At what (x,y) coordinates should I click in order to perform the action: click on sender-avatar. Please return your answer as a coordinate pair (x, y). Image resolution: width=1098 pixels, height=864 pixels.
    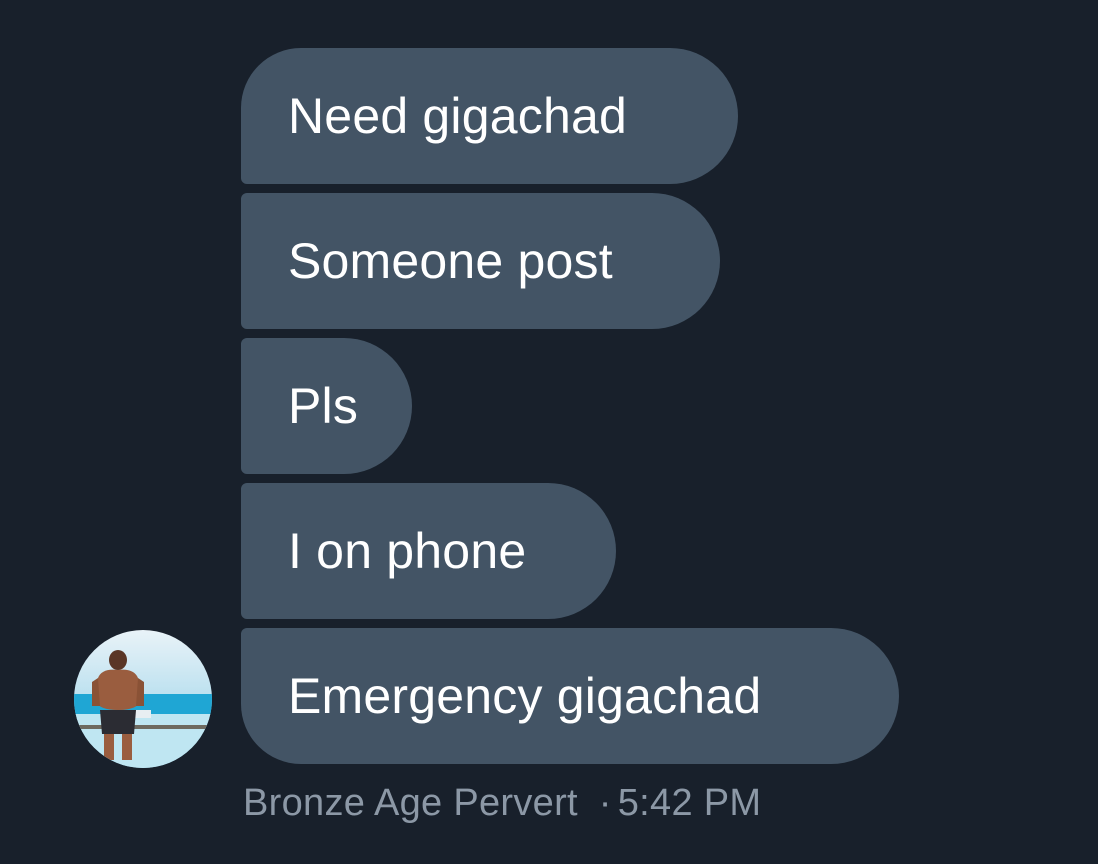
    Looking at the image, I should click on (143, 699).